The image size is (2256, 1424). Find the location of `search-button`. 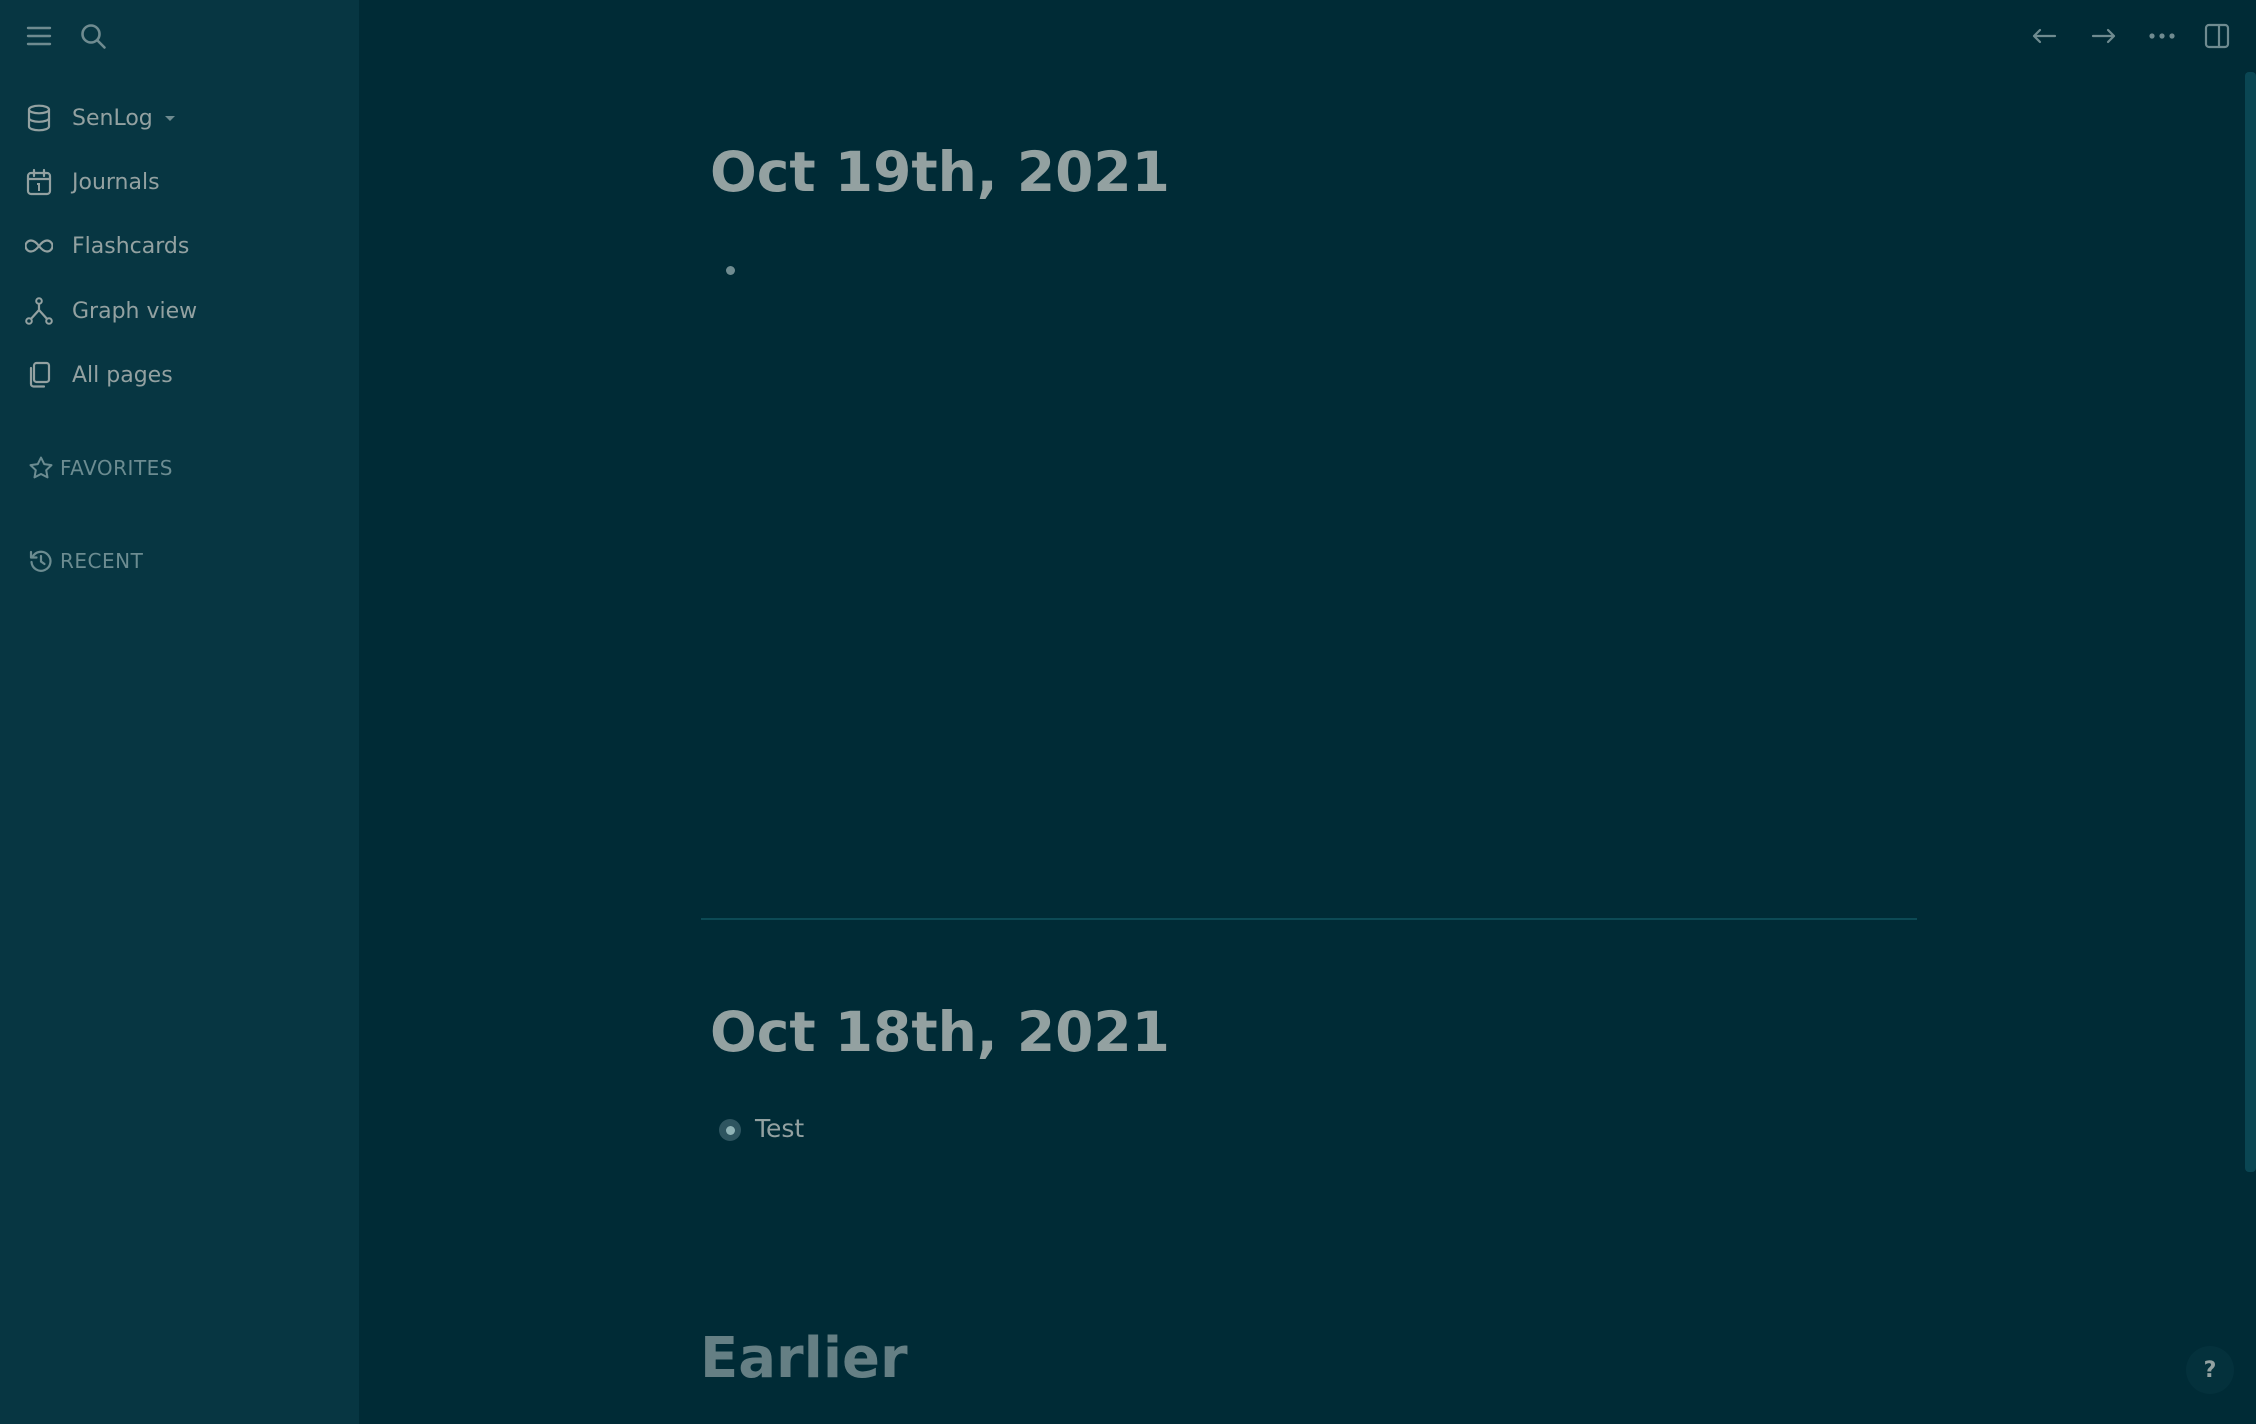

search-button is located at coordinates (93, 36).